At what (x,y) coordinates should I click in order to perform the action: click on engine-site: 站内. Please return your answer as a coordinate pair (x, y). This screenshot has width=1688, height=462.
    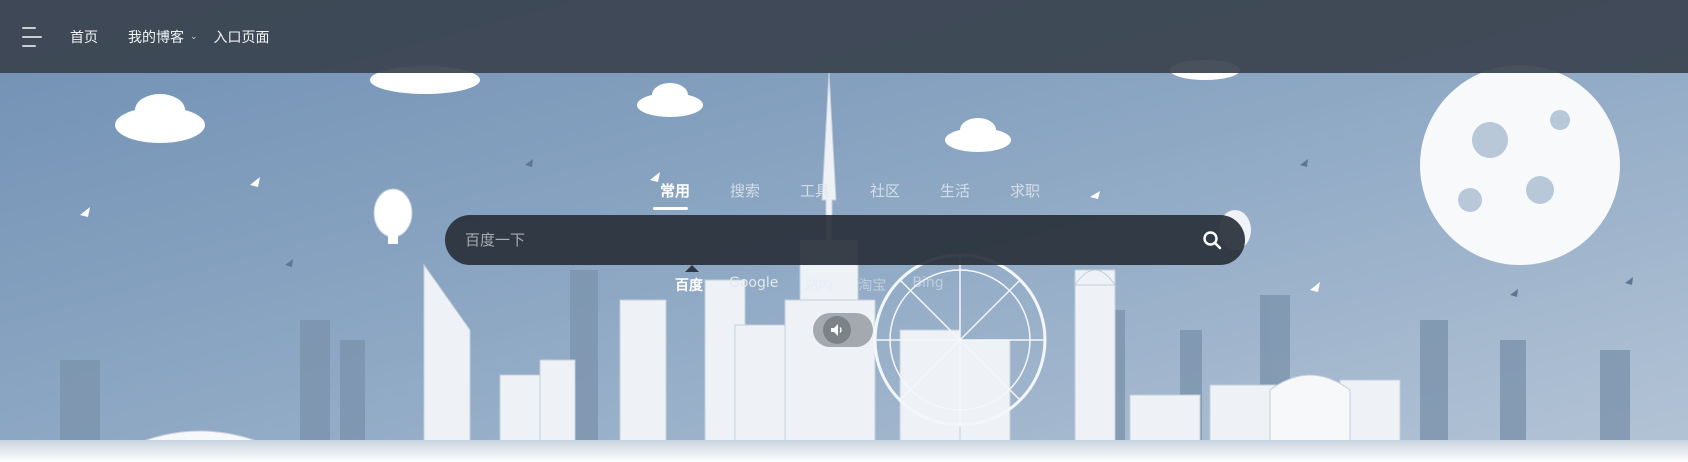
    Looking at the image, I should click on (818, 286).